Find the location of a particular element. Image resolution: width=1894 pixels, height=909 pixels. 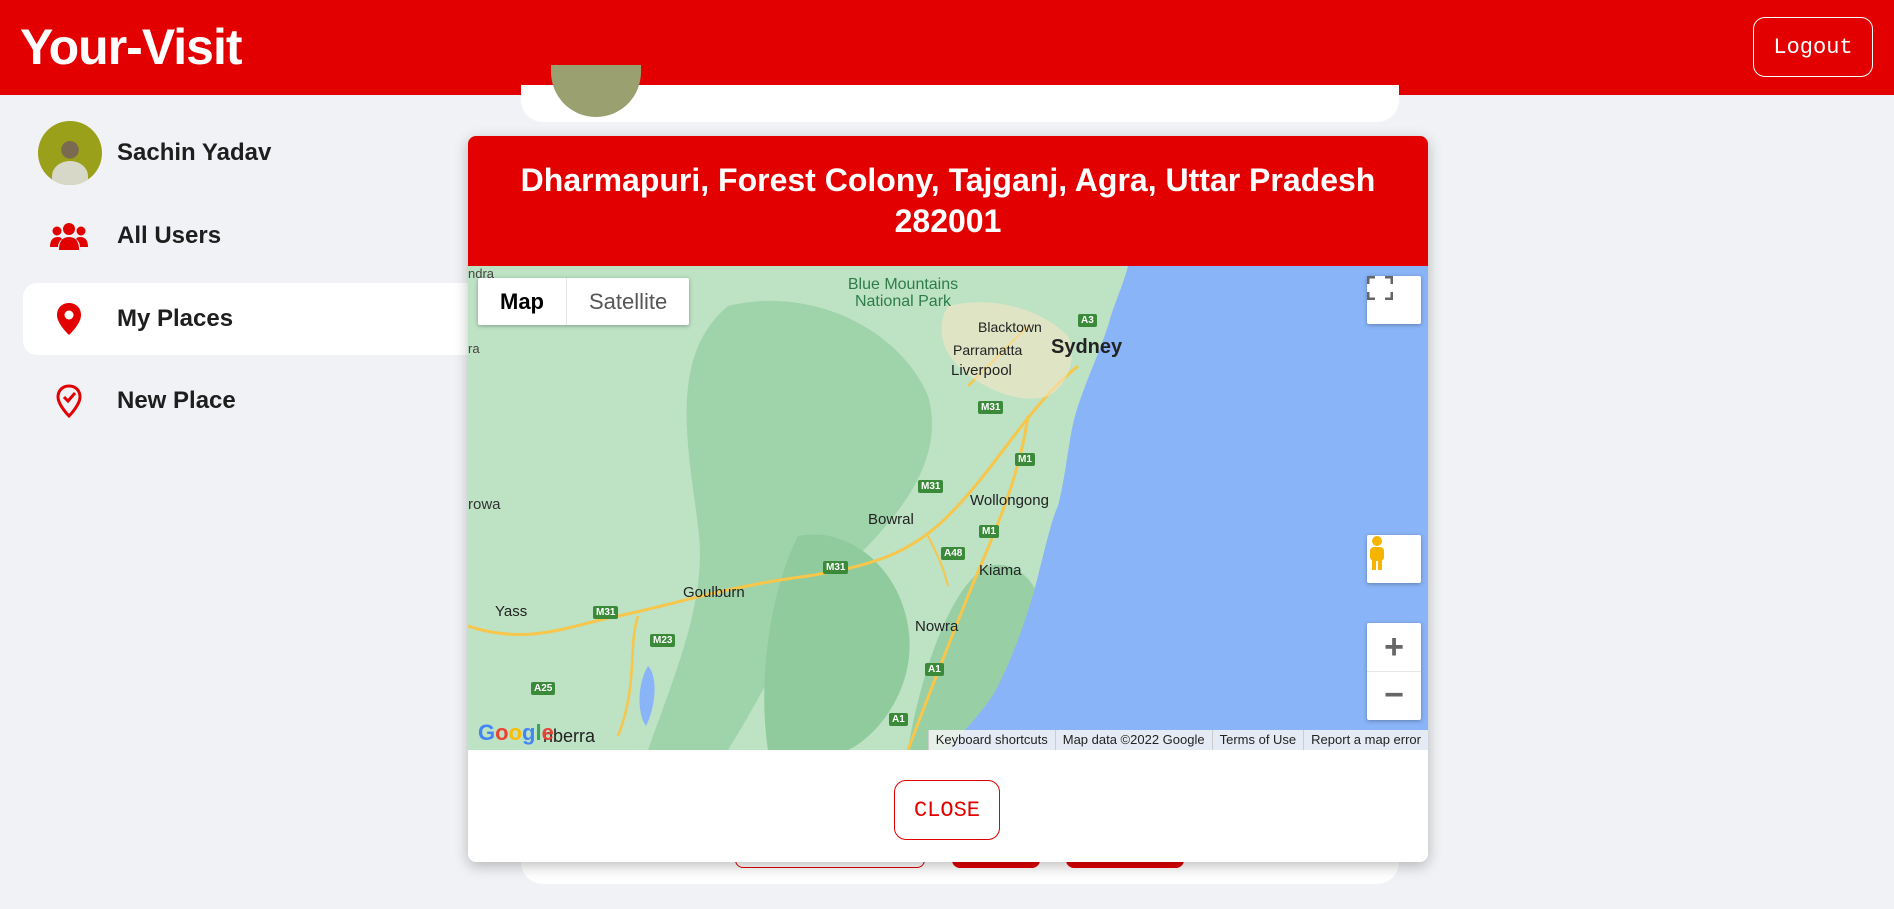

map-label: Liverpool is located at coordinates (981, 370).